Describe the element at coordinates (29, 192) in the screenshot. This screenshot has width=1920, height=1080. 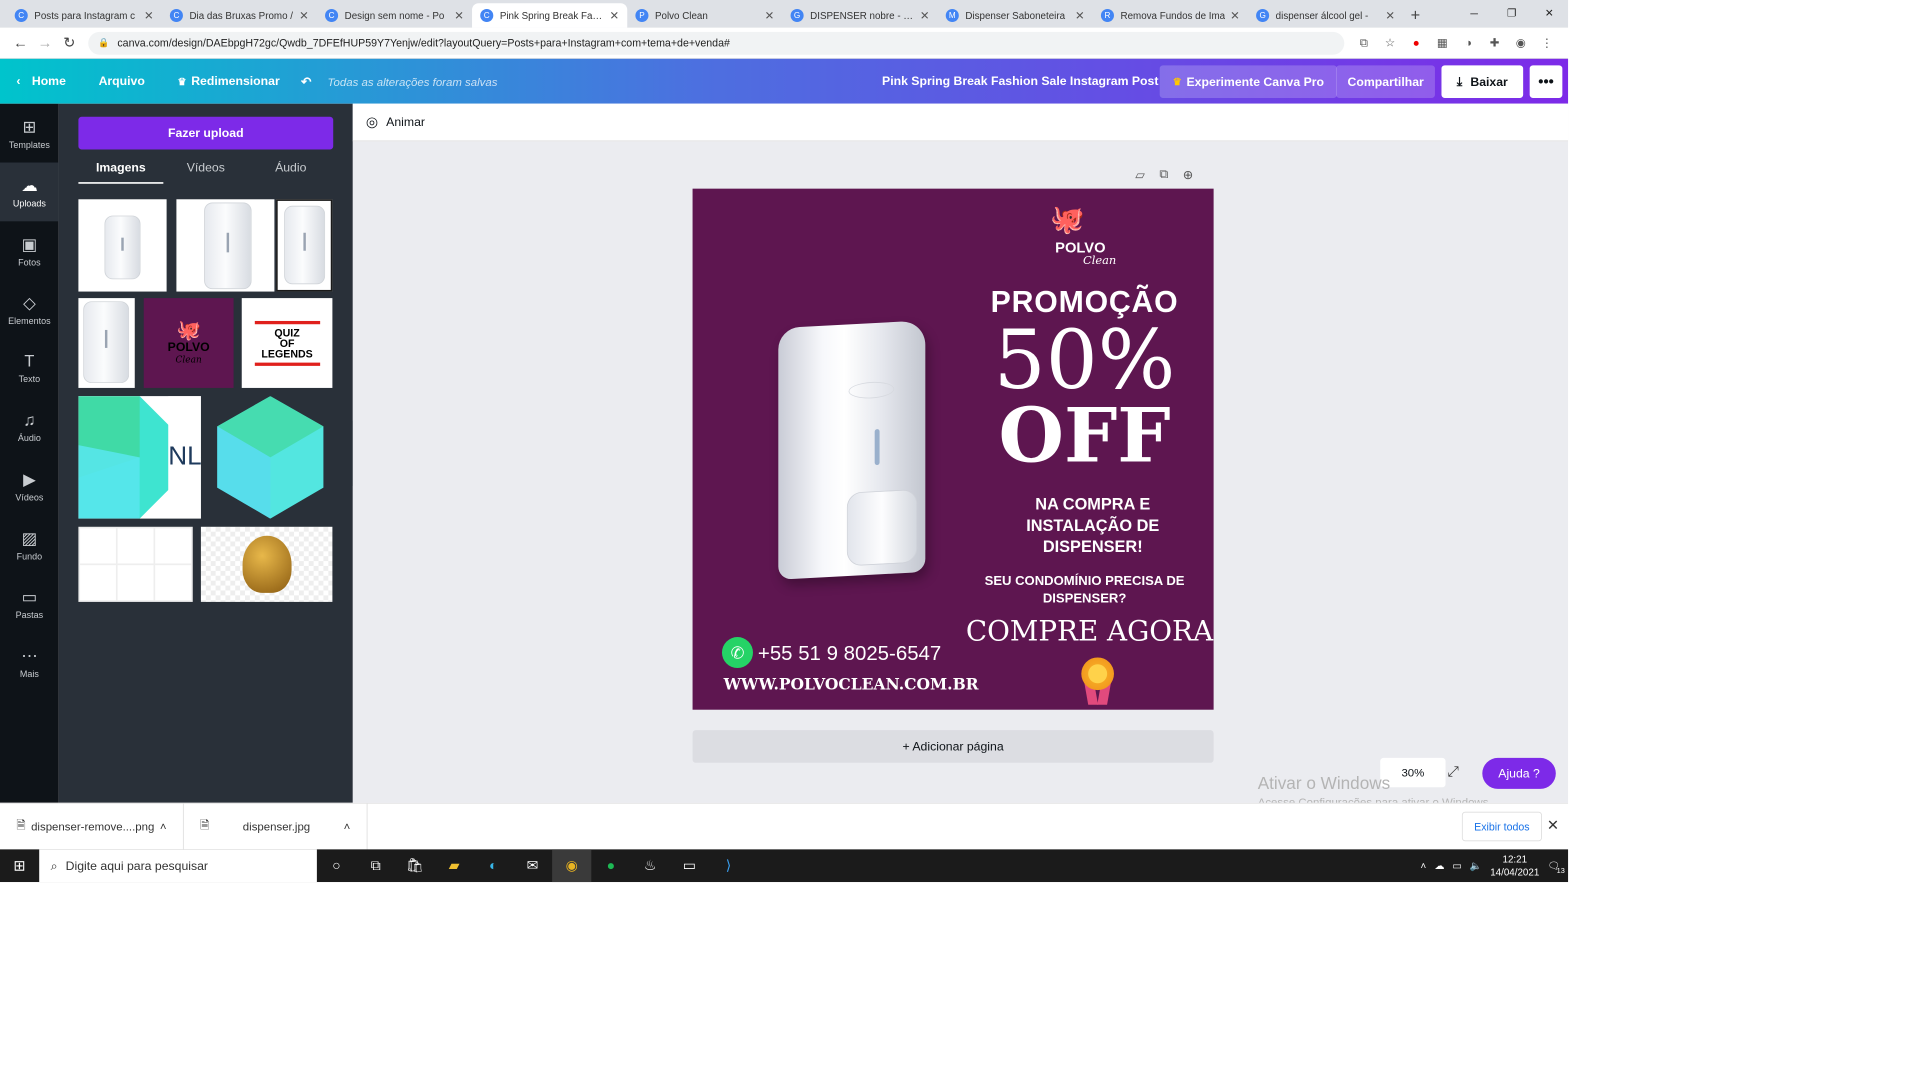
I see `rail-item-uploads: ☁ Uploads` at that location.